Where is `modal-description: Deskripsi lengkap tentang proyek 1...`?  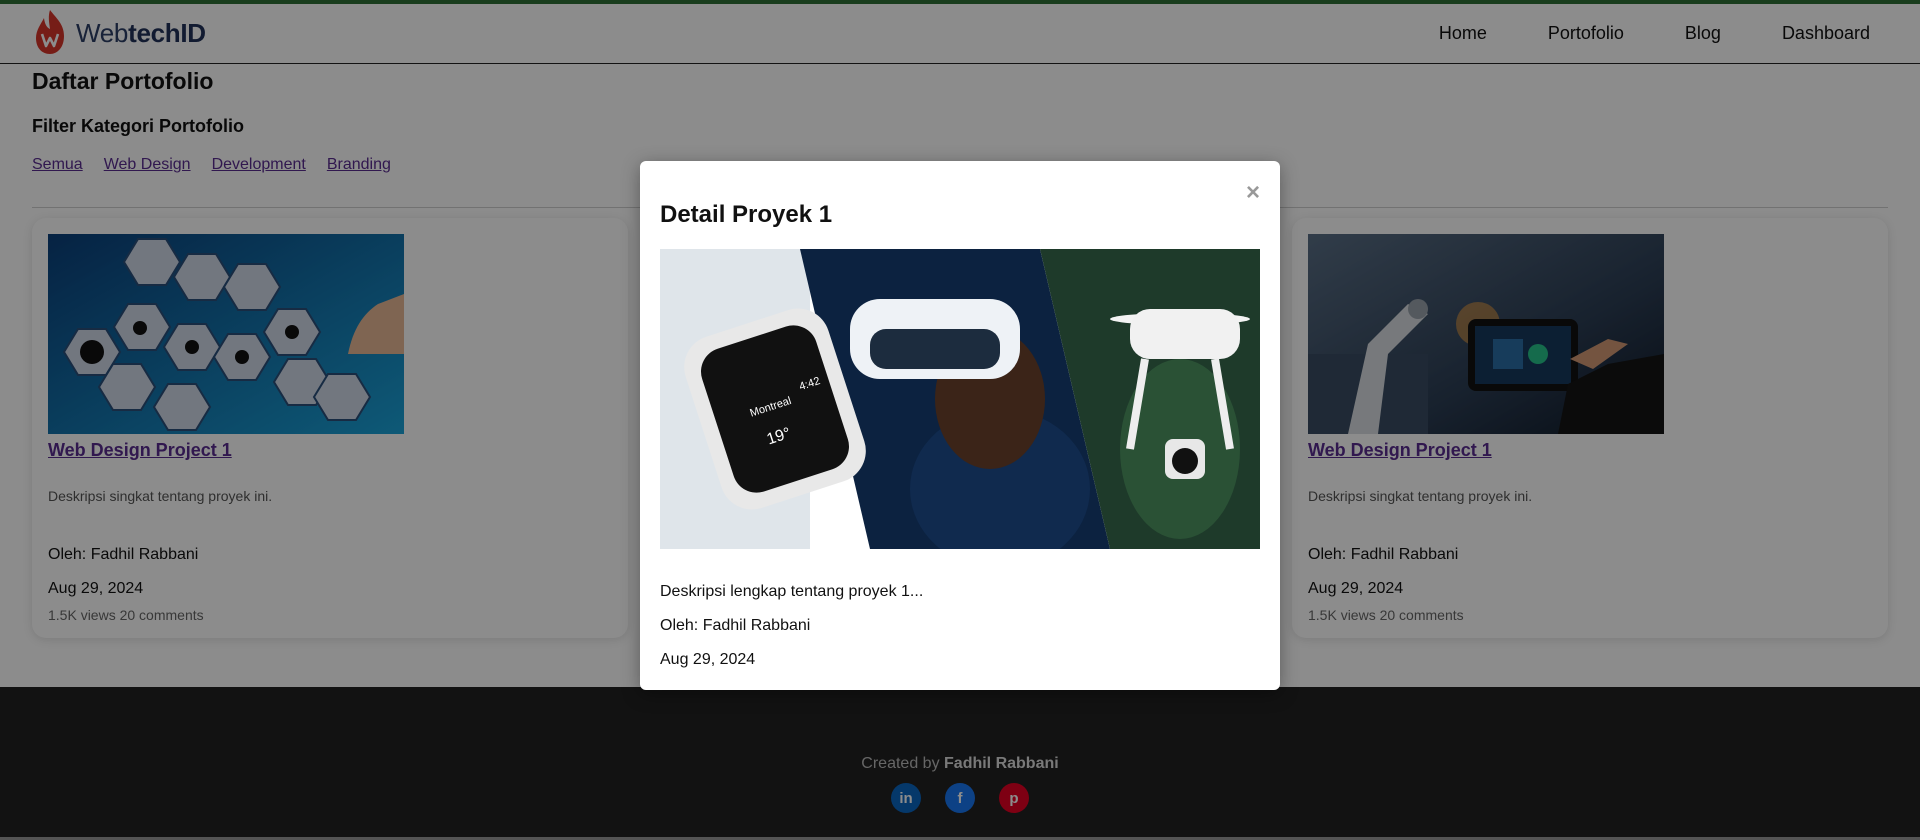 modal-description: Deskripsi lengkap tentang proyek 1... is located at coordinates (792, 591).